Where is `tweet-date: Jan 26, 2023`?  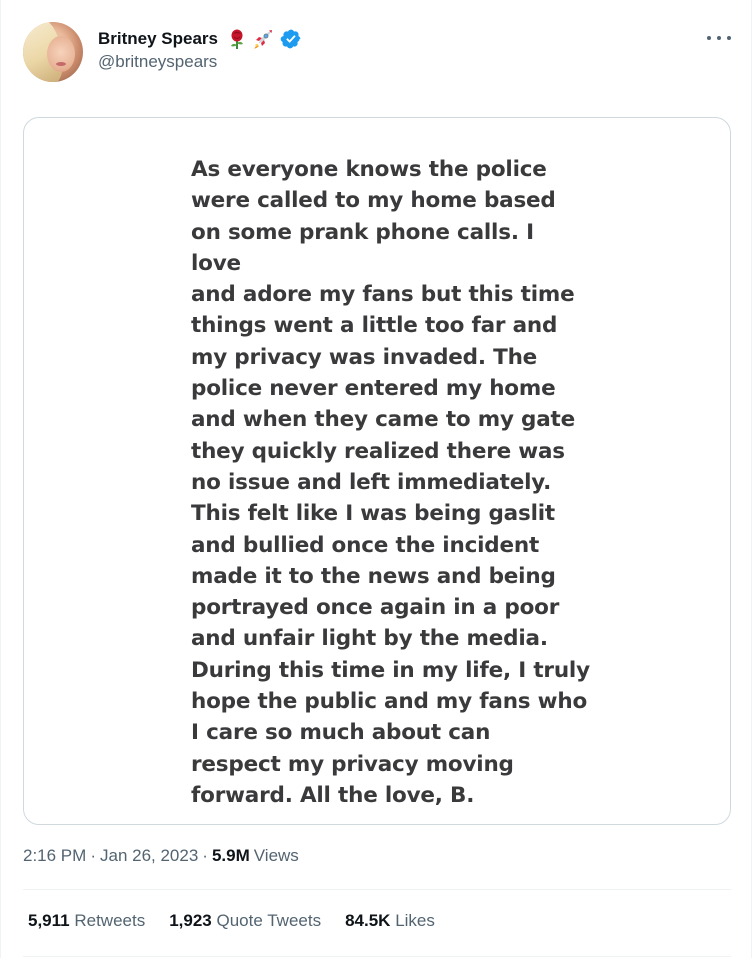 tweet-date: Jan 26, 2023 is located at coordinates (149, 856).